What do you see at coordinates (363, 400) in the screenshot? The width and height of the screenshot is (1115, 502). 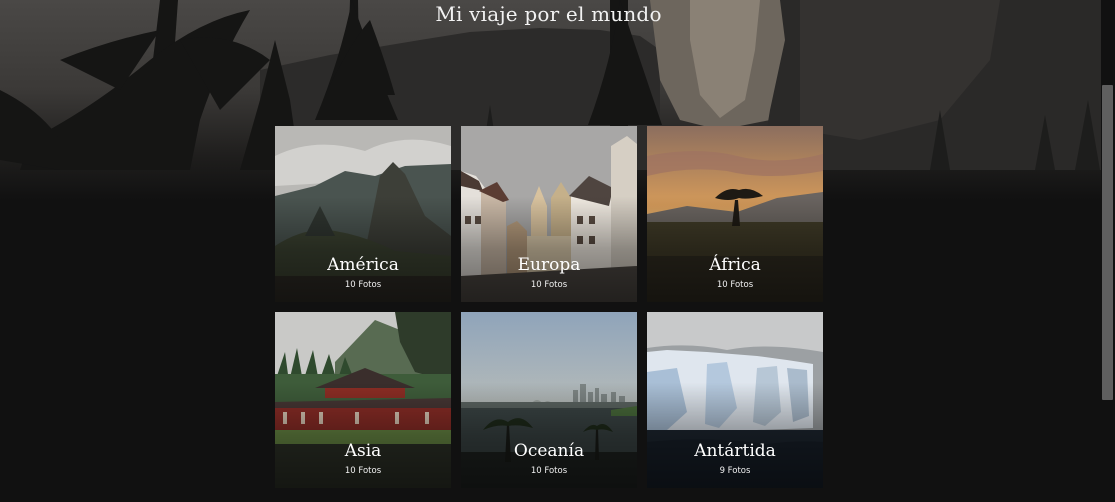 I see `gallery-card-asia: Asia 10 Fotos` at bounding box center [363, 400].